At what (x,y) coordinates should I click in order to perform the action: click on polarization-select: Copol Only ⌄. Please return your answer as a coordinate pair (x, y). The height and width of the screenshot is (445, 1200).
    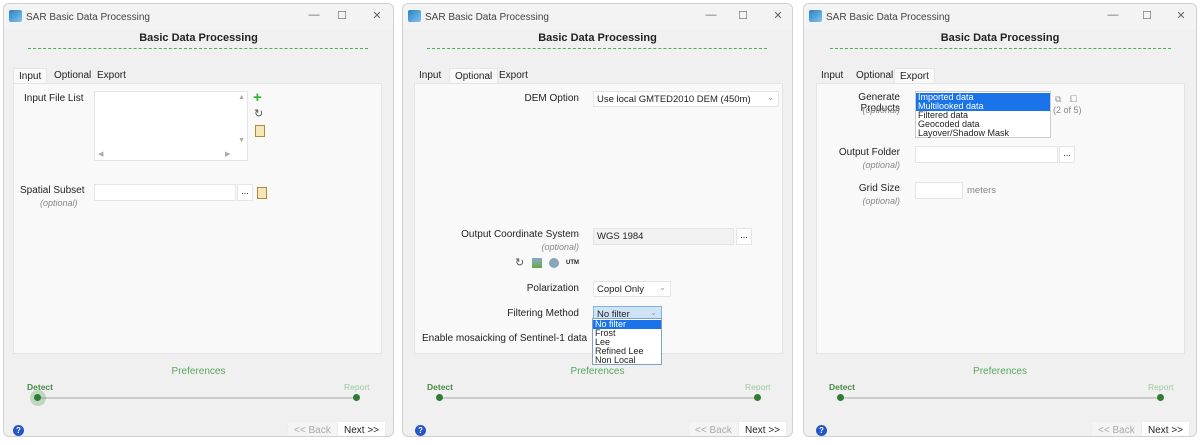
    Looking at the image, I should click on (632, 289).